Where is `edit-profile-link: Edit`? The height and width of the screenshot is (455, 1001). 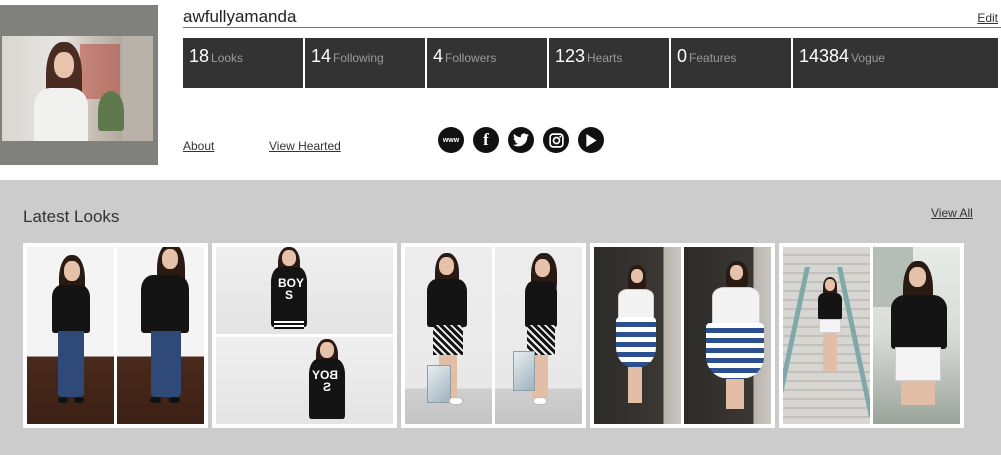 edit-profile-link: Edit is located at coordinates (987, 18).